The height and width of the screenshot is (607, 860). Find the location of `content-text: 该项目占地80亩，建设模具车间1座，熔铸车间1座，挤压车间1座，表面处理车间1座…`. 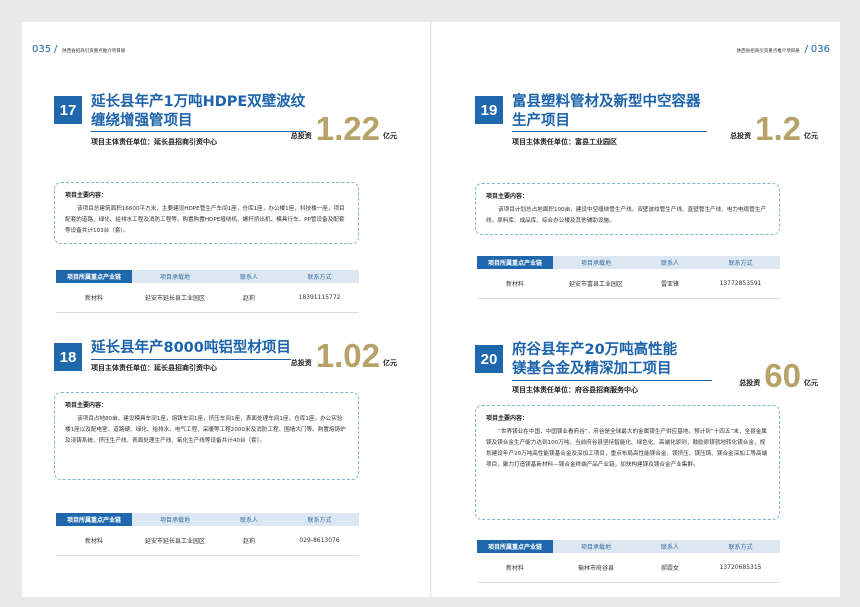

content-text: 该项目占地80亩，建设模具车间1座，熔铸车间1座，挤压车间1座，表面处理车间1座… is located at coordinates (205, 430).